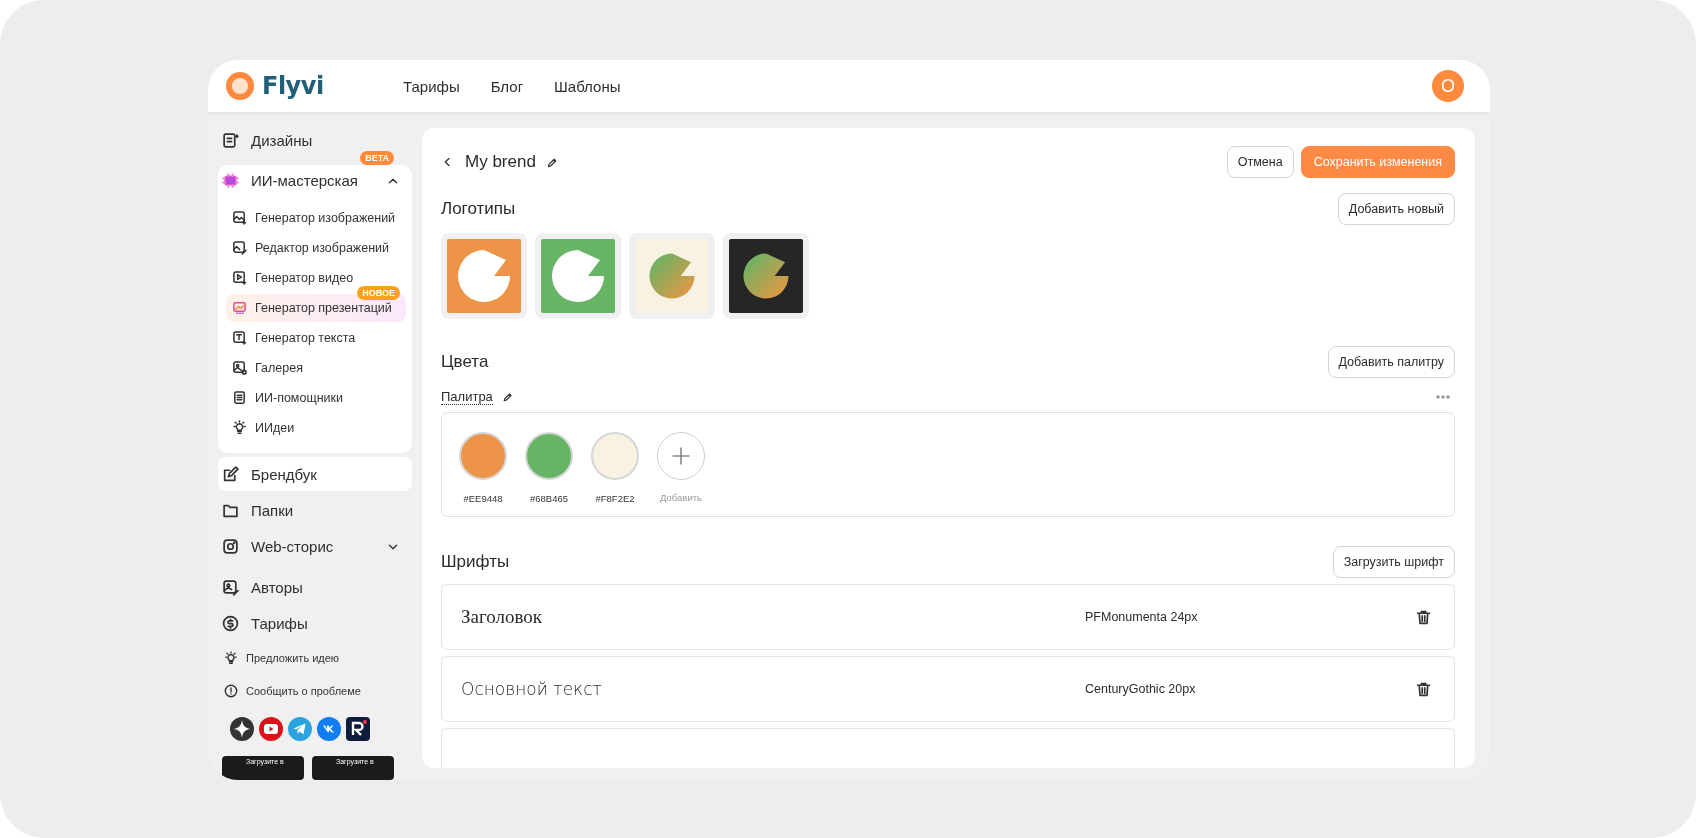 This screenshot has height=838, width=1696. Describe the element at coordinates (293, 86) in the screenshot. I see `brand-logo: Flyvi` at that location.